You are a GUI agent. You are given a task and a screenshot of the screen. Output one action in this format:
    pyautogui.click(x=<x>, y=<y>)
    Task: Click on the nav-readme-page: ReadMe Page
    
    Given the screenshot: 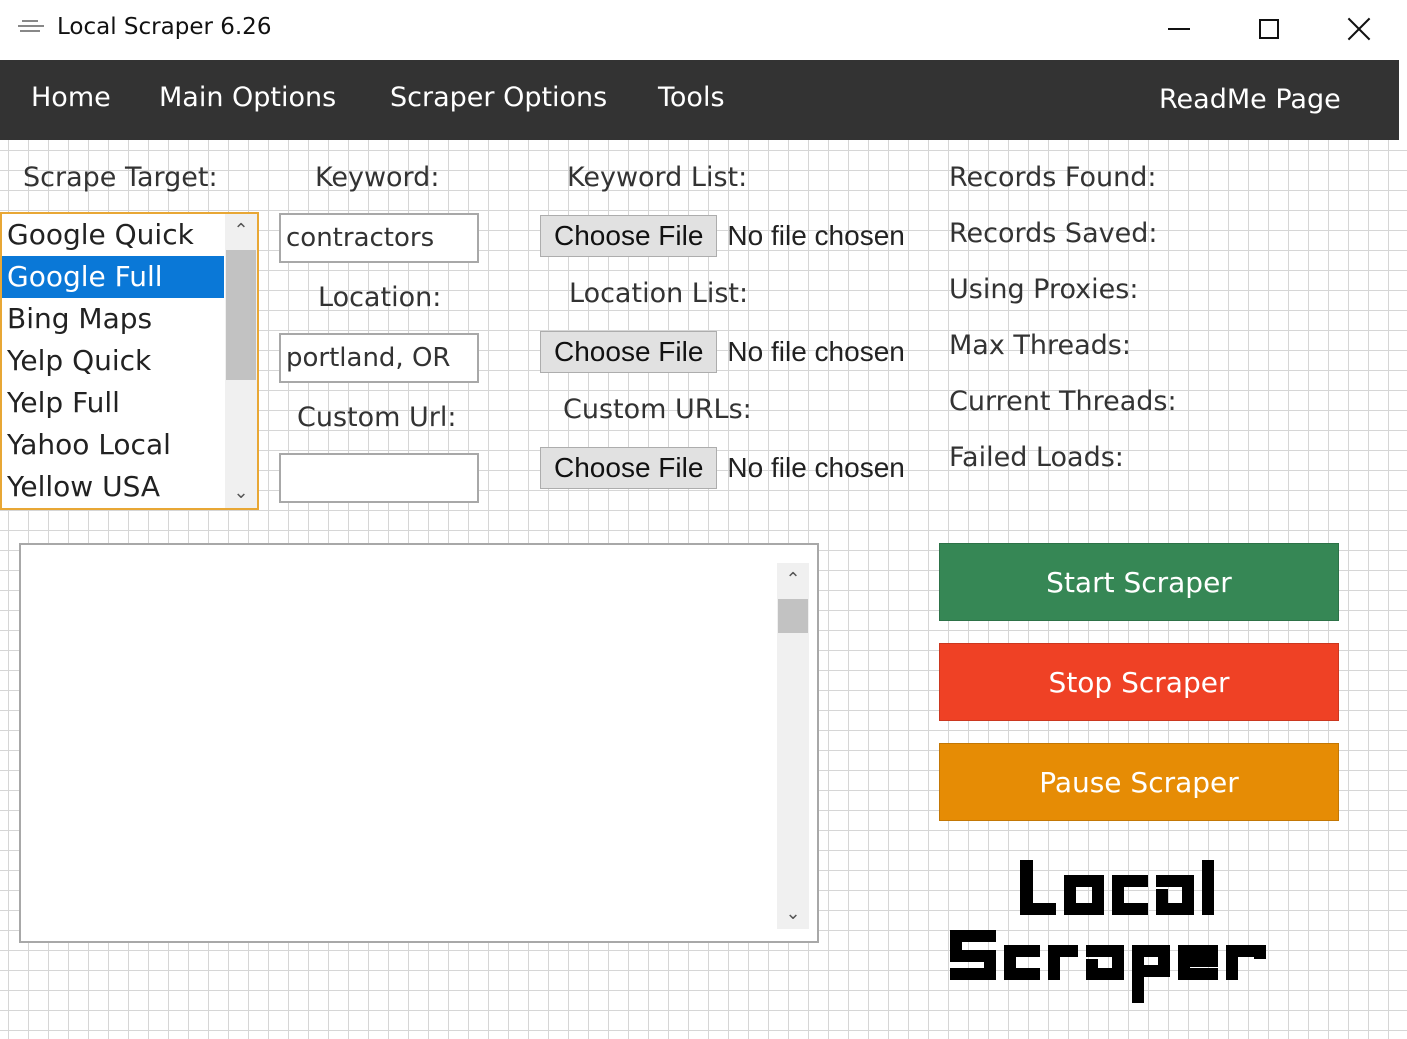 What is the action you would take?
    pyautogui.click(x=1250, y=99)
    